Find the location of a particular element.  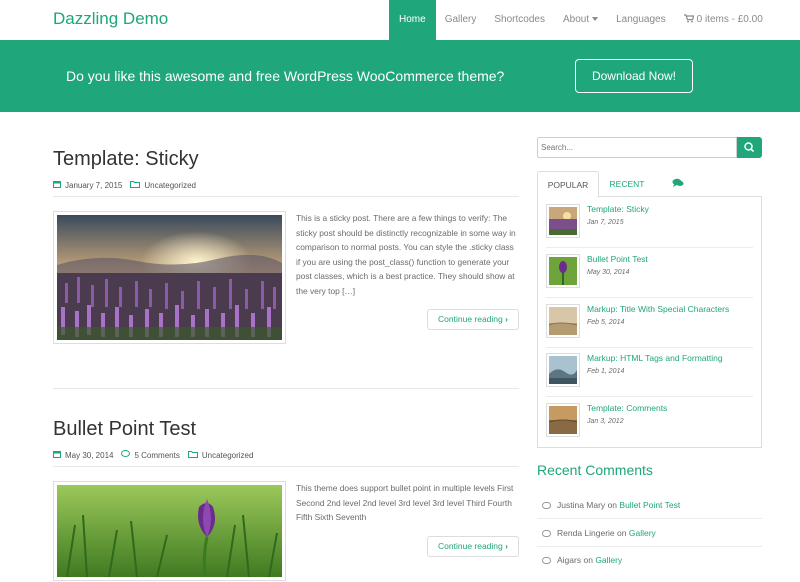

lavender-sunset-image is located at coordinates (169, 277).